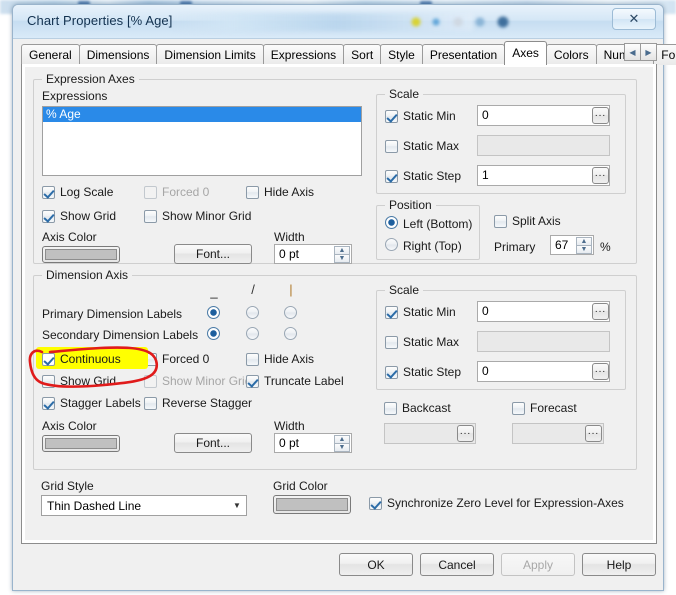 Image resolution: width=676 pixels, height=595 pixels. What do you see at coordinates (401, 54) in the screenshot?
I see `tab-style: Style` at bounding box center [401, 54].